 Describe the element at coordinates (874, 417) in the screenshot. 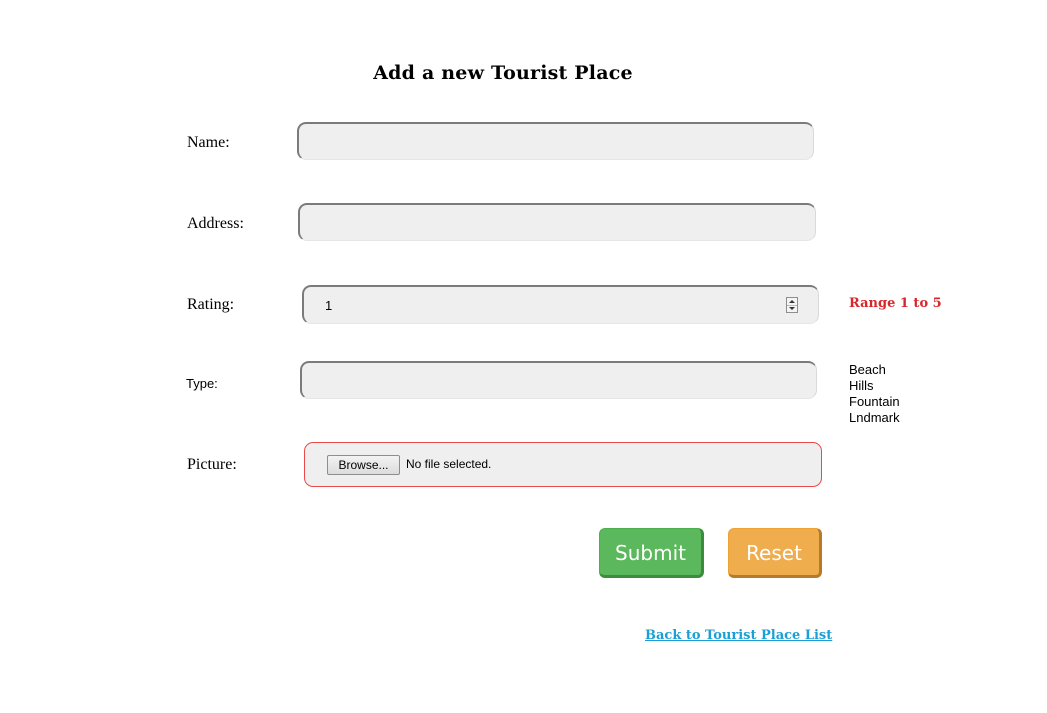

I see `type-option: Lndmark` at that location.